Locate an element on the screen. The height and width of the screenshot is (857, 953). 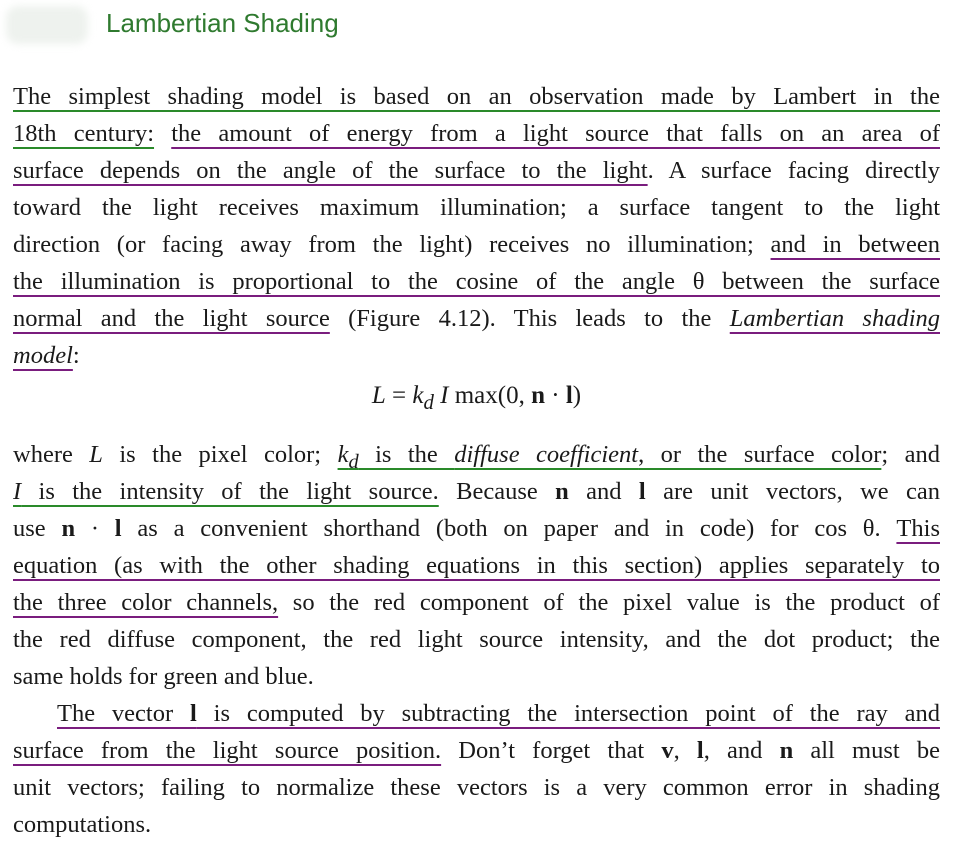
text-line: same holds for green and blue. is located at coordinates (163, 676).